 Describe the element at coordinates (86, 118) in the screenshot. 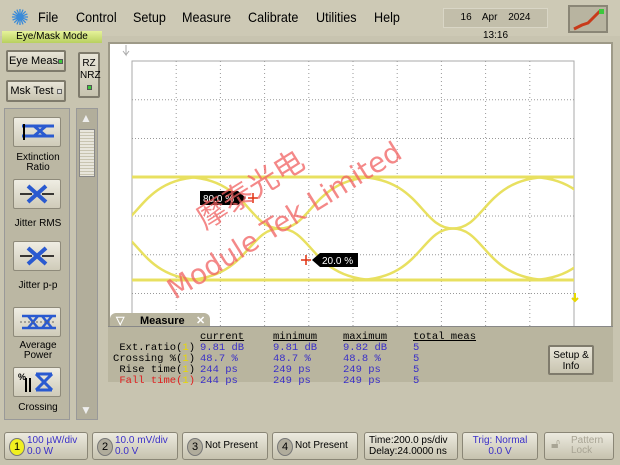

I see `scroll-up-icon: ▲` at that location.